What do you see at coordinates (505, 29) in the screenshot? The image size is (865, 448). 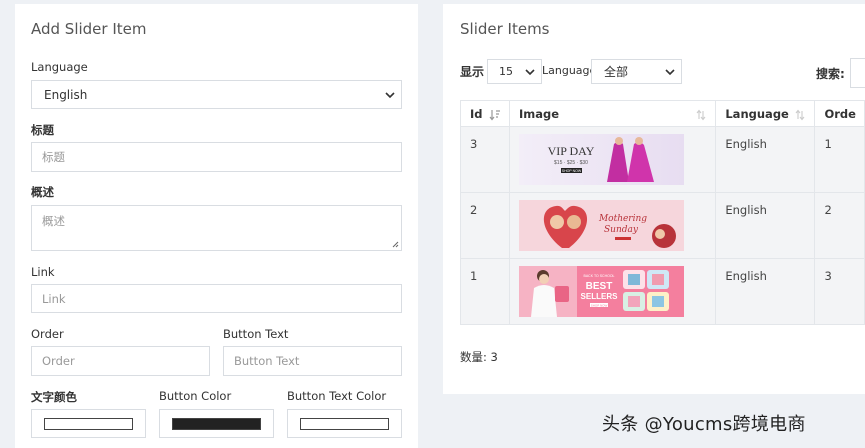 I see `slider-items-title: Slider Items` at bounding box center [505, 29].